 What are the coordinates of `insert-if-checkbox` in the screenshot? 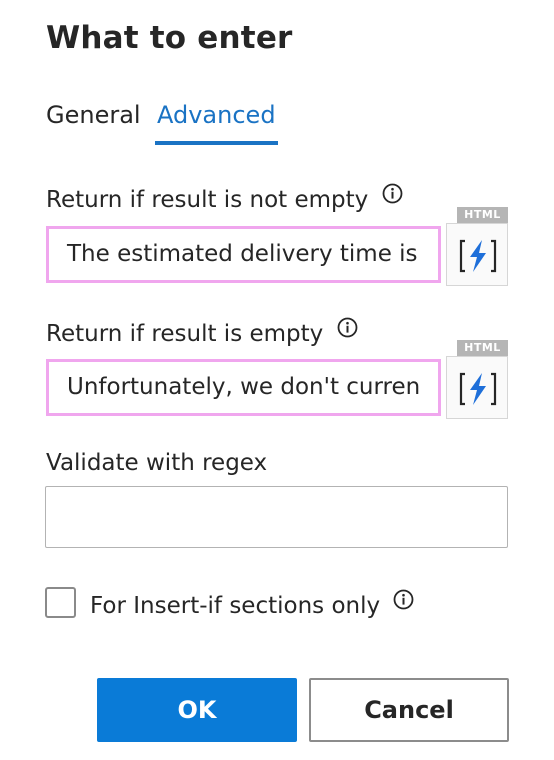 It's located at (60, 602).